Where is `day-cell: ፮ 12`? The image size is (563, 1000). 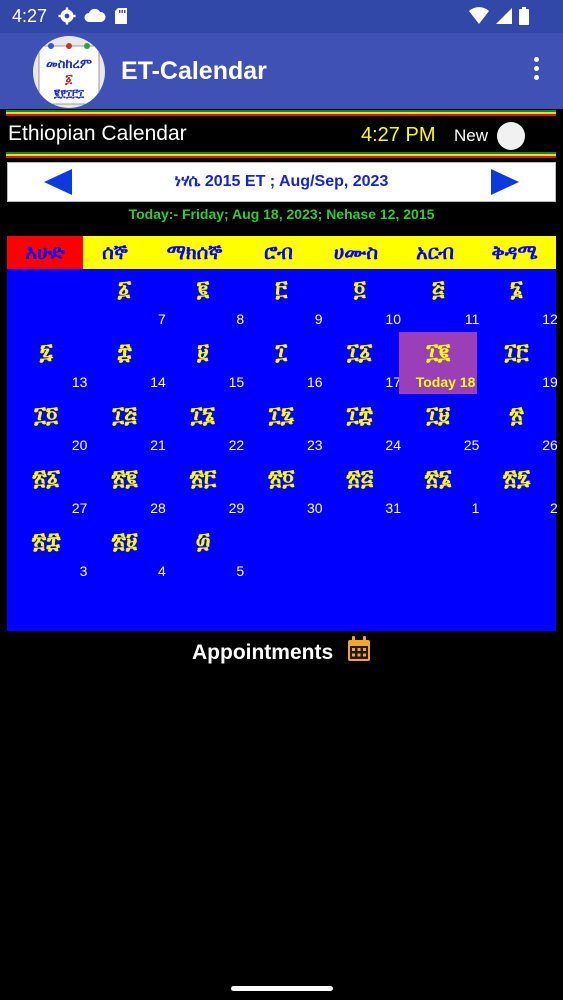 day-cell: ፮ 12 is located at coordinates (517, 300).